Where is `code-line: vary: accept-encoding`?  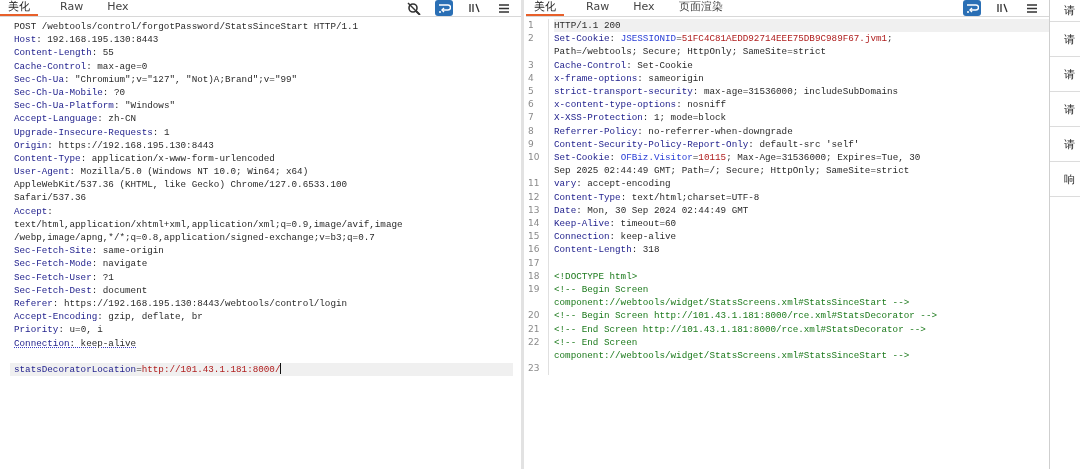 code-line: vary: accept-encoding is located at coordinates (613, 184).